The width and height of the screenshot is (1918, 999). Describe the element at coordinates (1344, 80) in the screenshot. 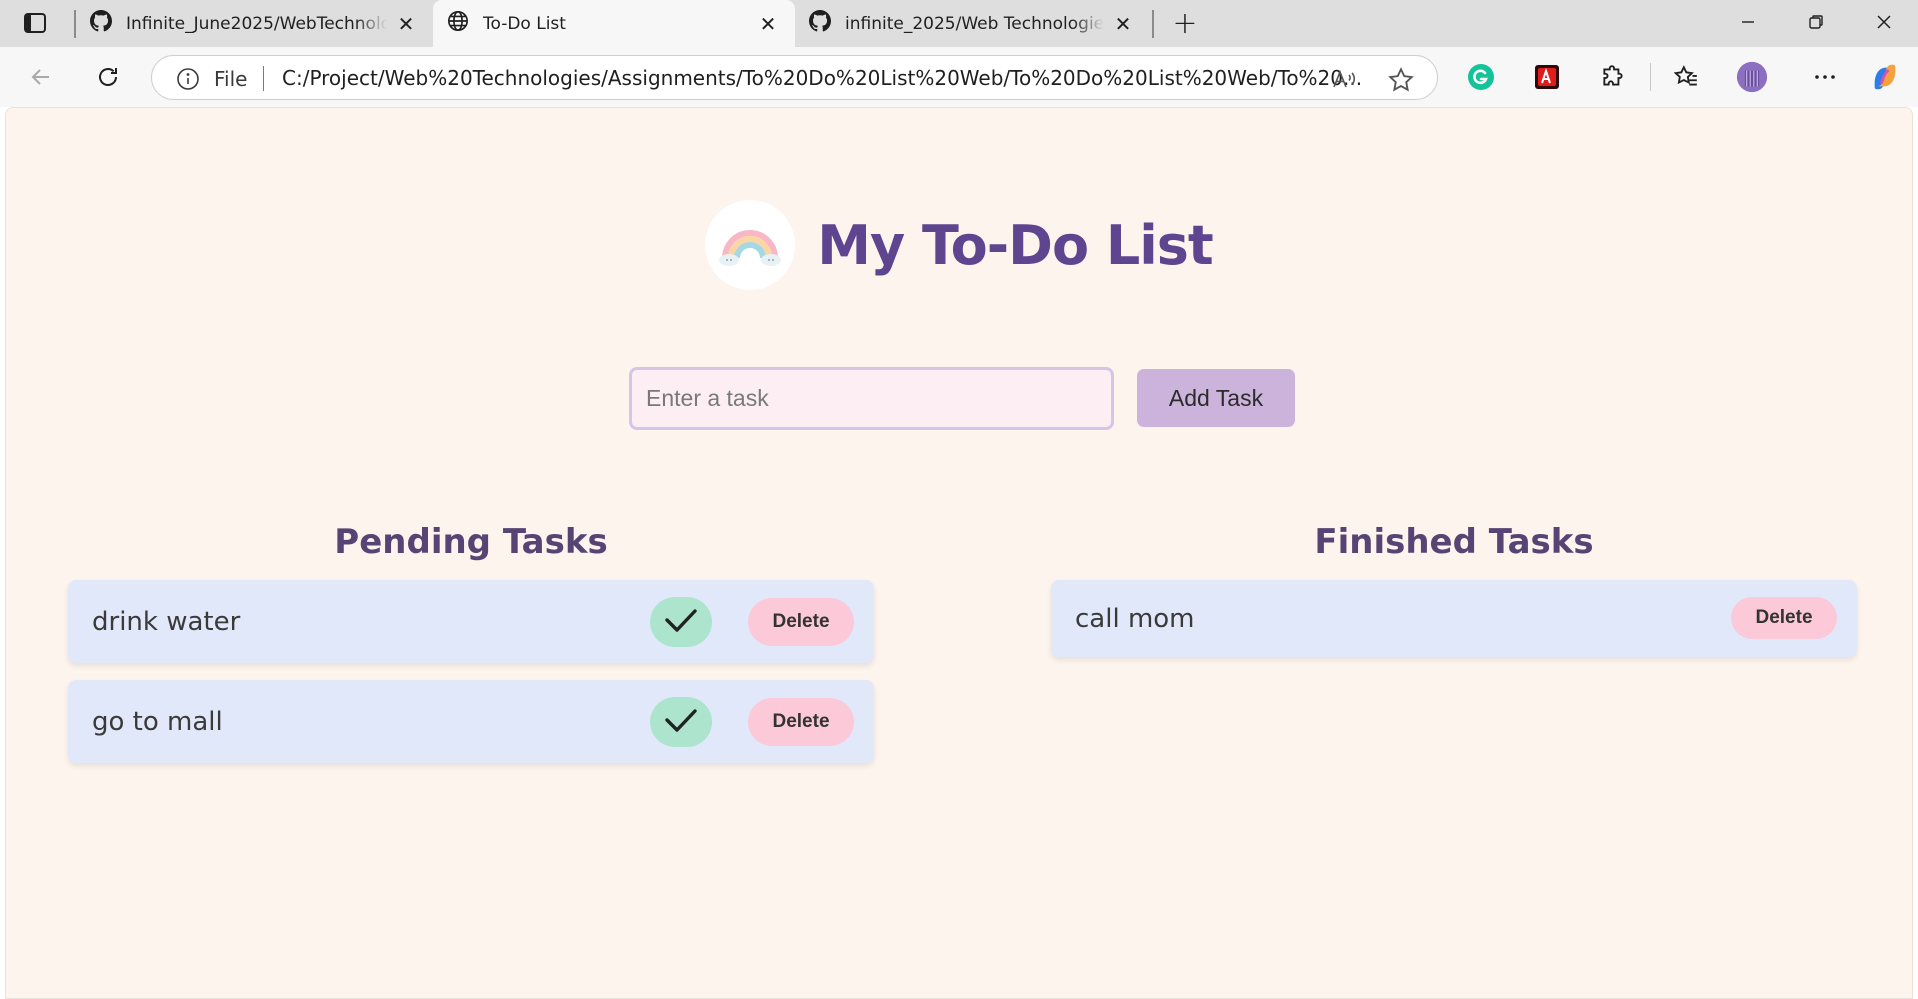

I see `read-aloud-icon` at that location.